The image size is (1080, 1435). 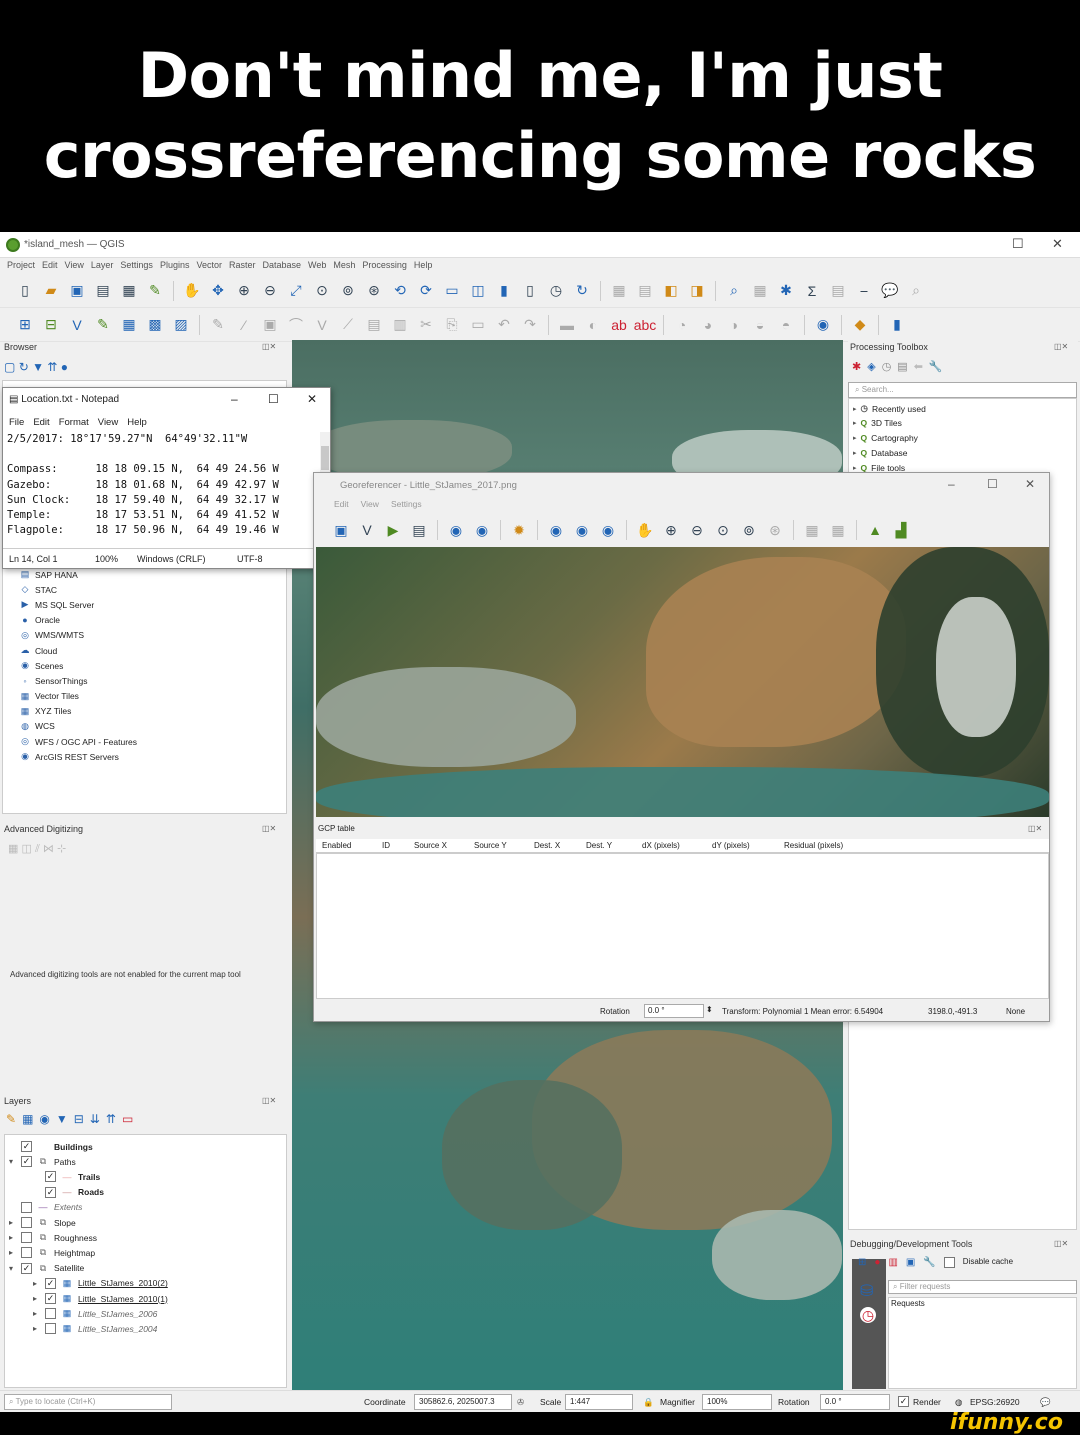 I want to click on browser-item: ◎ WFS / OGC API - Features, so click(x=78, y=741).